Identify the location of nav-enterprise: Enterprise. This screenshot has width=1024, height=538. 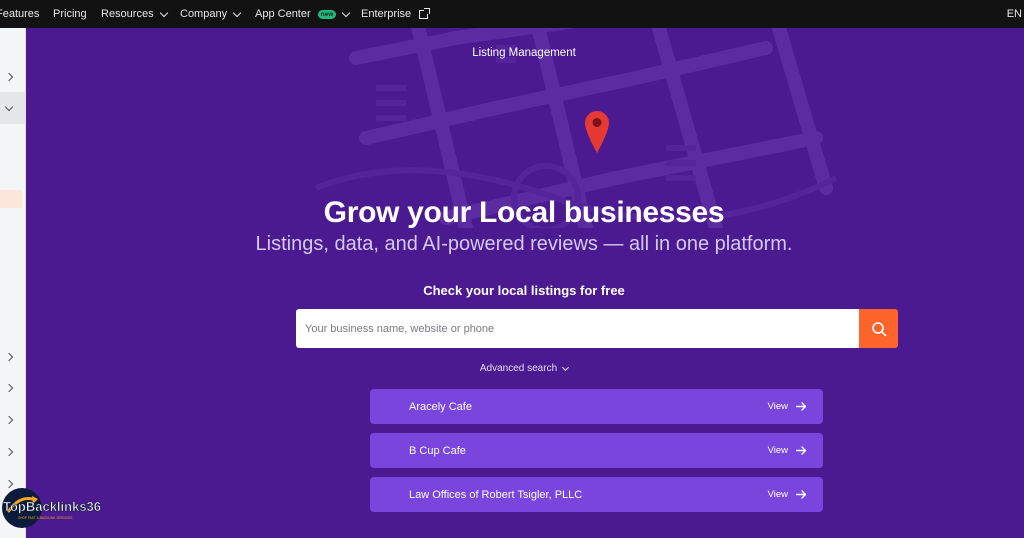
(396, 13).